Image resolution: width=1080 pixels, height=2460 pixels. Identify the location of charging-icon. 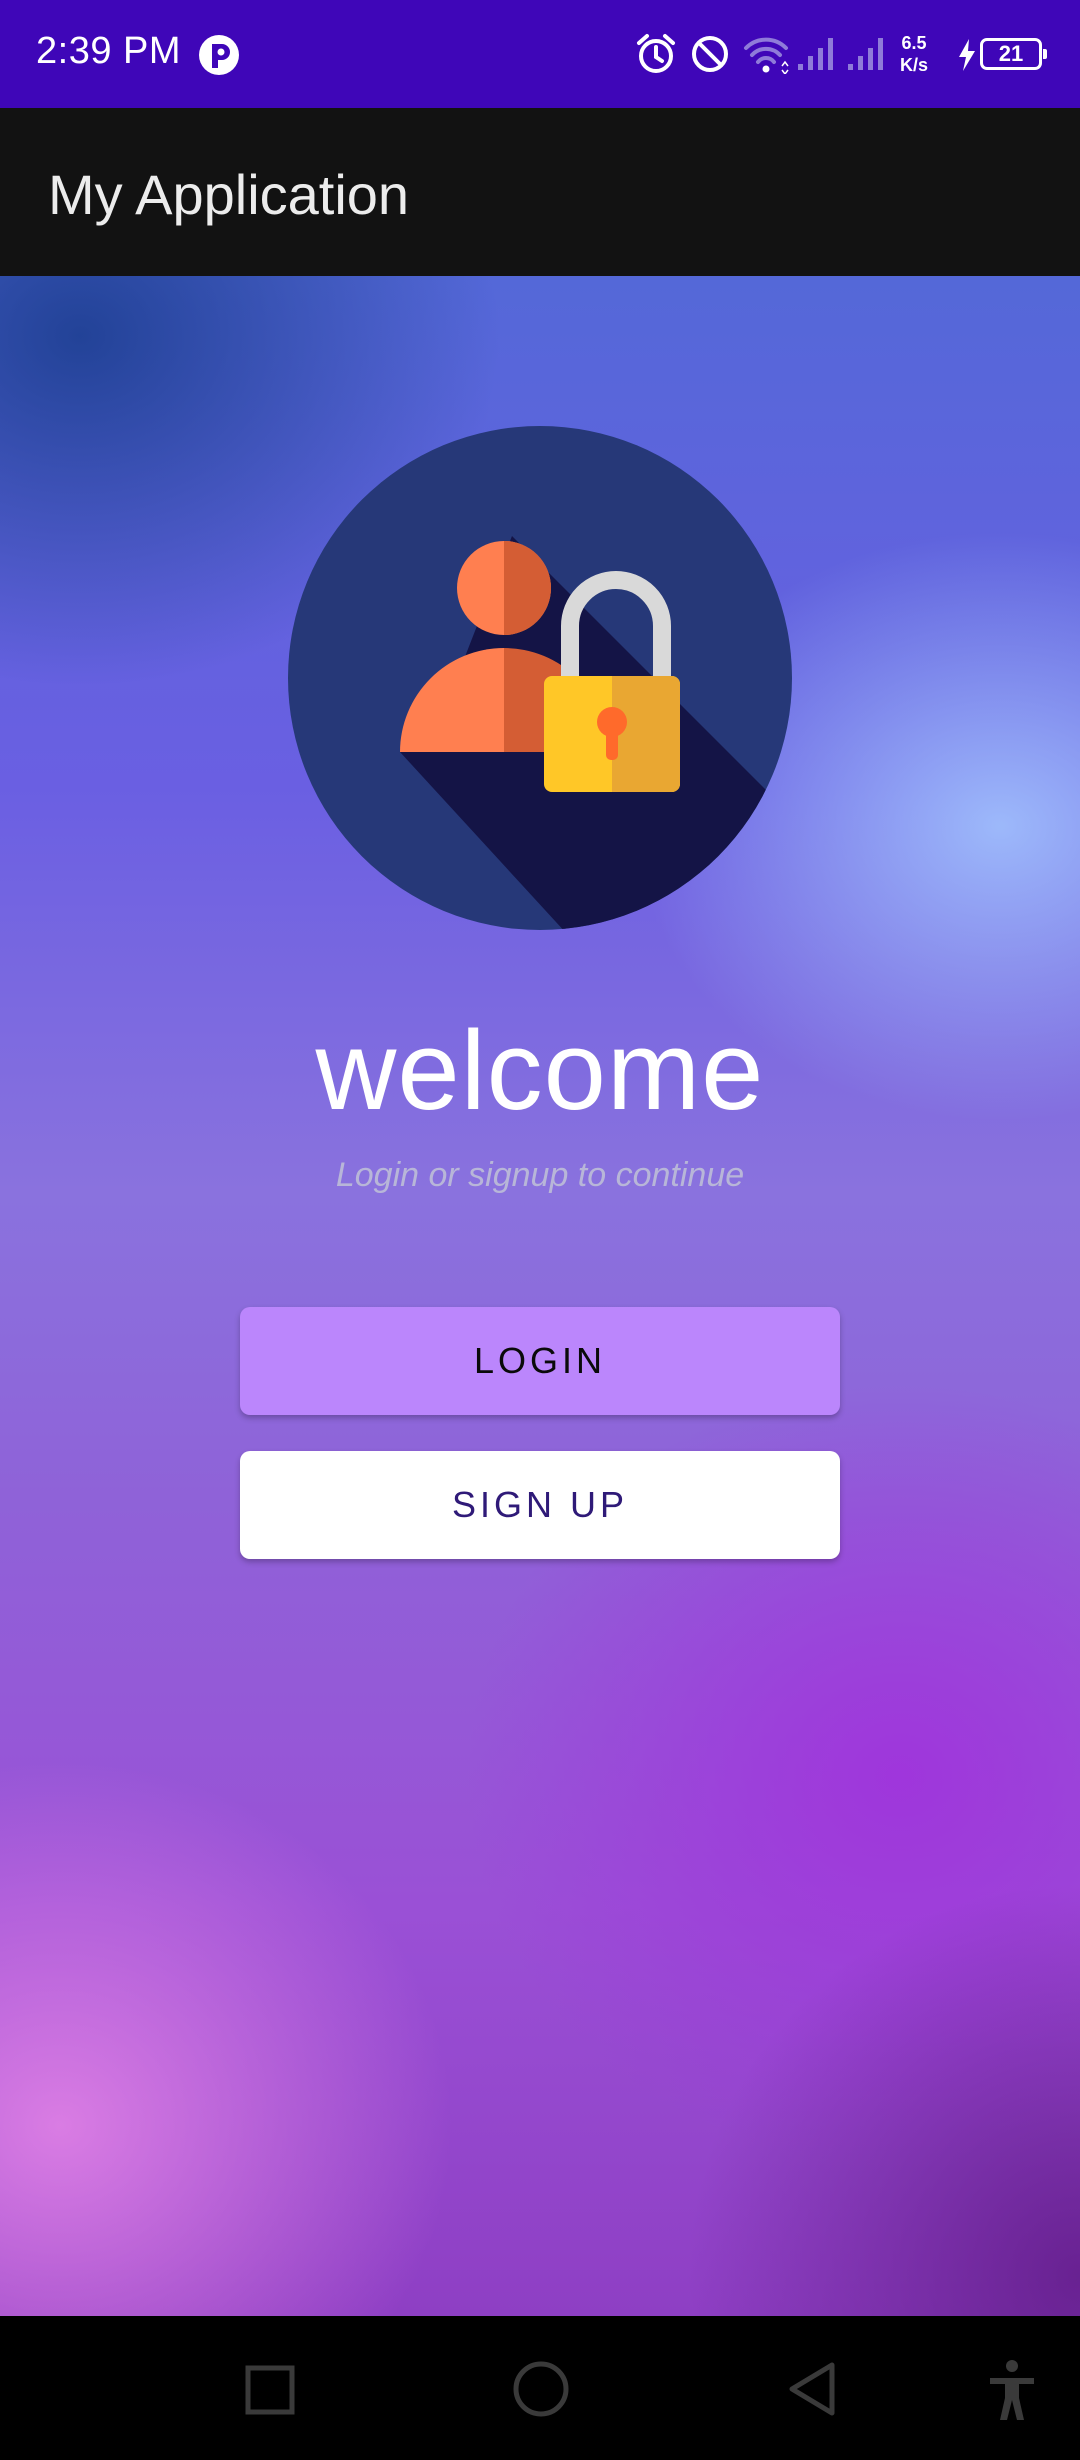
(967, 55).